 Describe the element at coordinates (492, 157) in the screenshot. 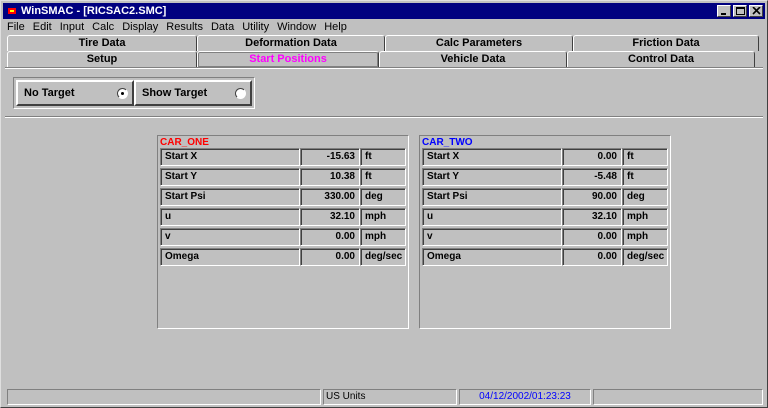

I see `car-two-label: Start X` at that location.